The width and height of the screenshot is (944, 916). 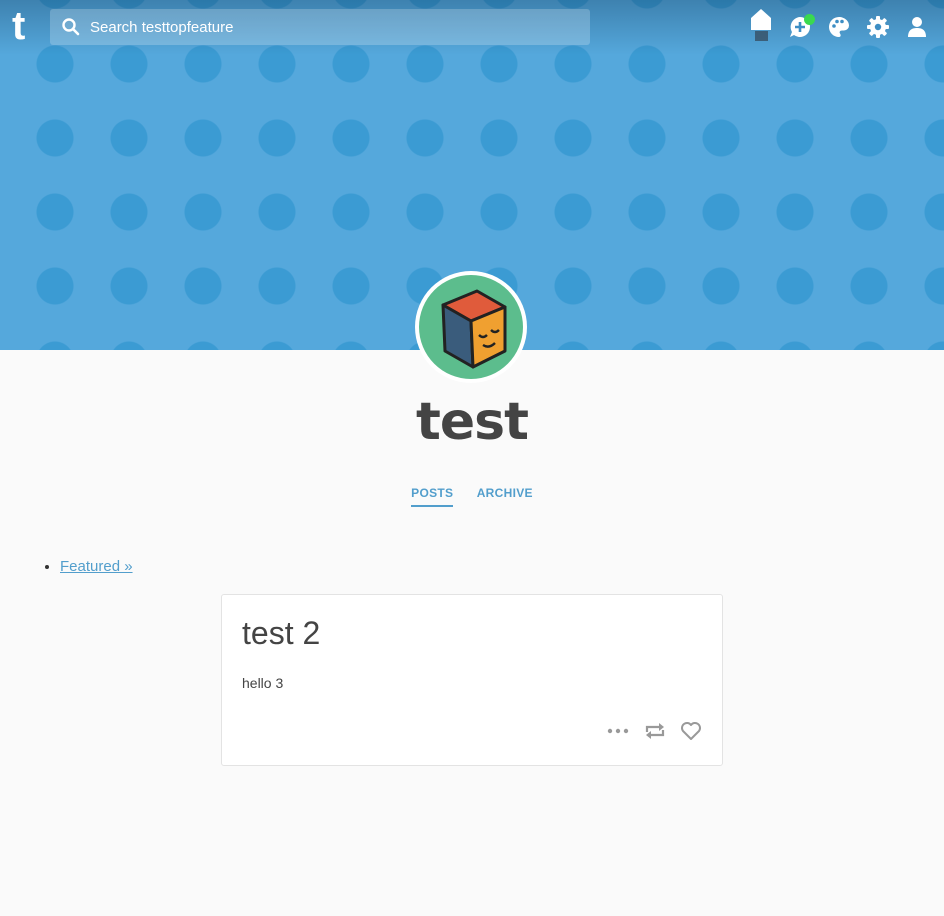 I want to click on blog-title: test, so click(x=472, y=422).